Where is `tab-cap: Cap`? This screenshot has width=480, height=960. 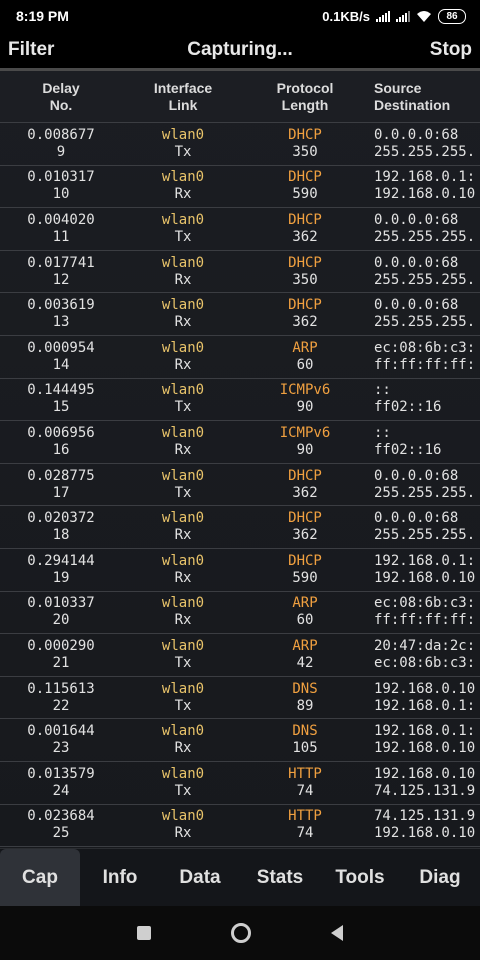
tab-cap: Cap is located at coordinates (40, 877).